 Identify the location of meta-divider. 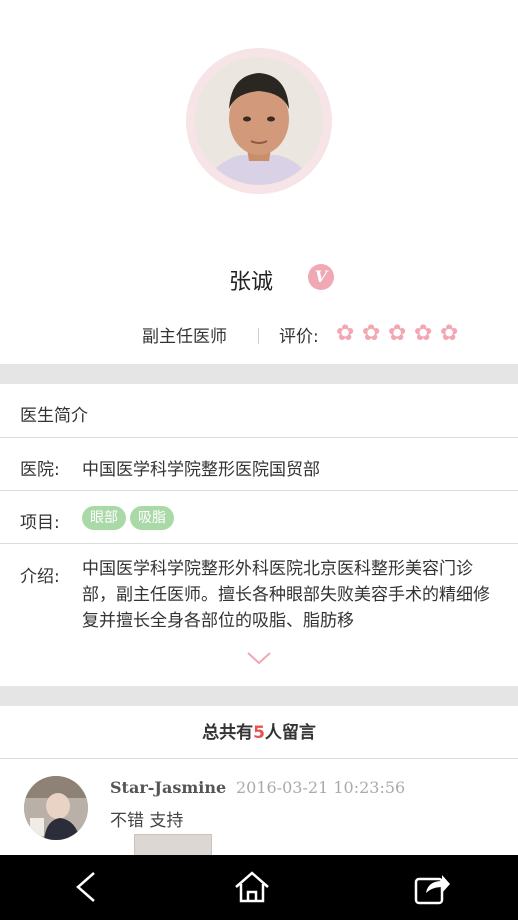
(258, 336).